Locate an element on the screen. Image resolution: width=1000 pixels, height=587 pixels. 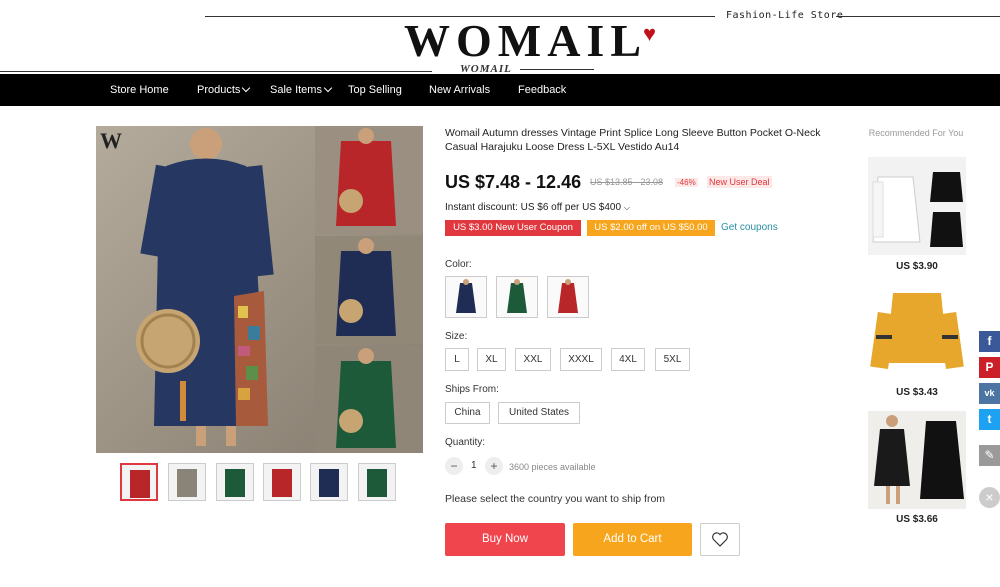
nav-new-arrivals: New Arrivals is located at coordinates (459, 90).